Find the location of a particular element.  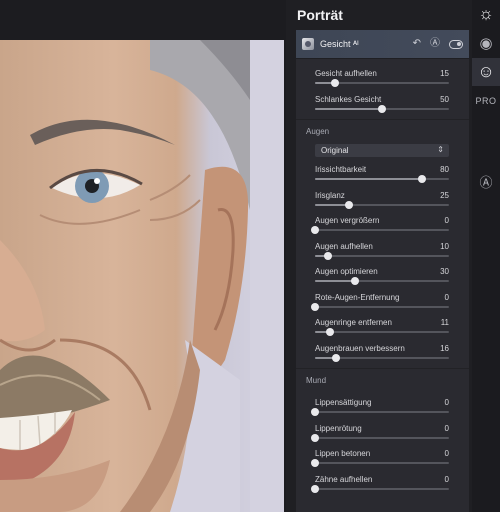

section-title-mouth: Mund is located at coordinates (316, 380).